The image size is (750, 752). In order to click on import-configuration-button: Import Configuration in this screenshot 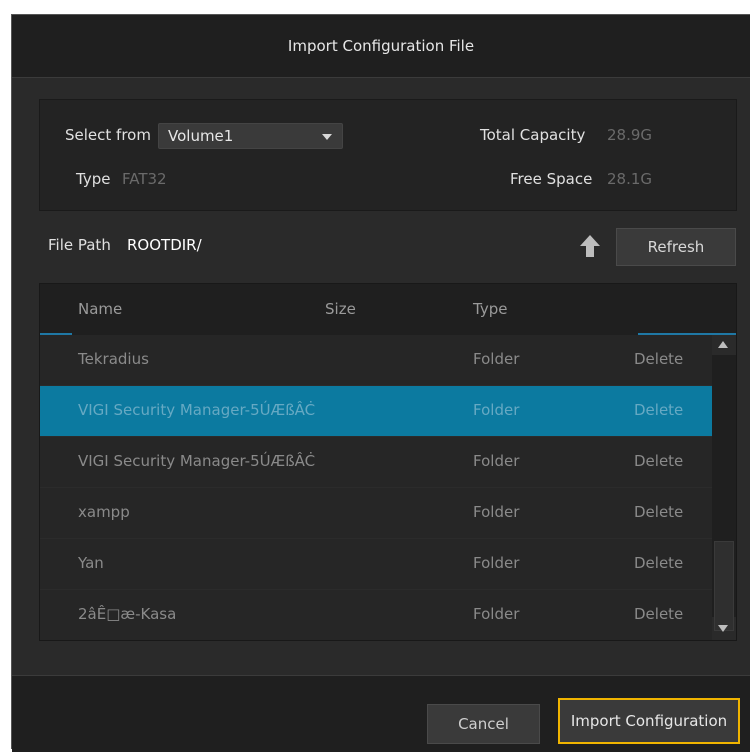, I will do `click(649, 721)`.